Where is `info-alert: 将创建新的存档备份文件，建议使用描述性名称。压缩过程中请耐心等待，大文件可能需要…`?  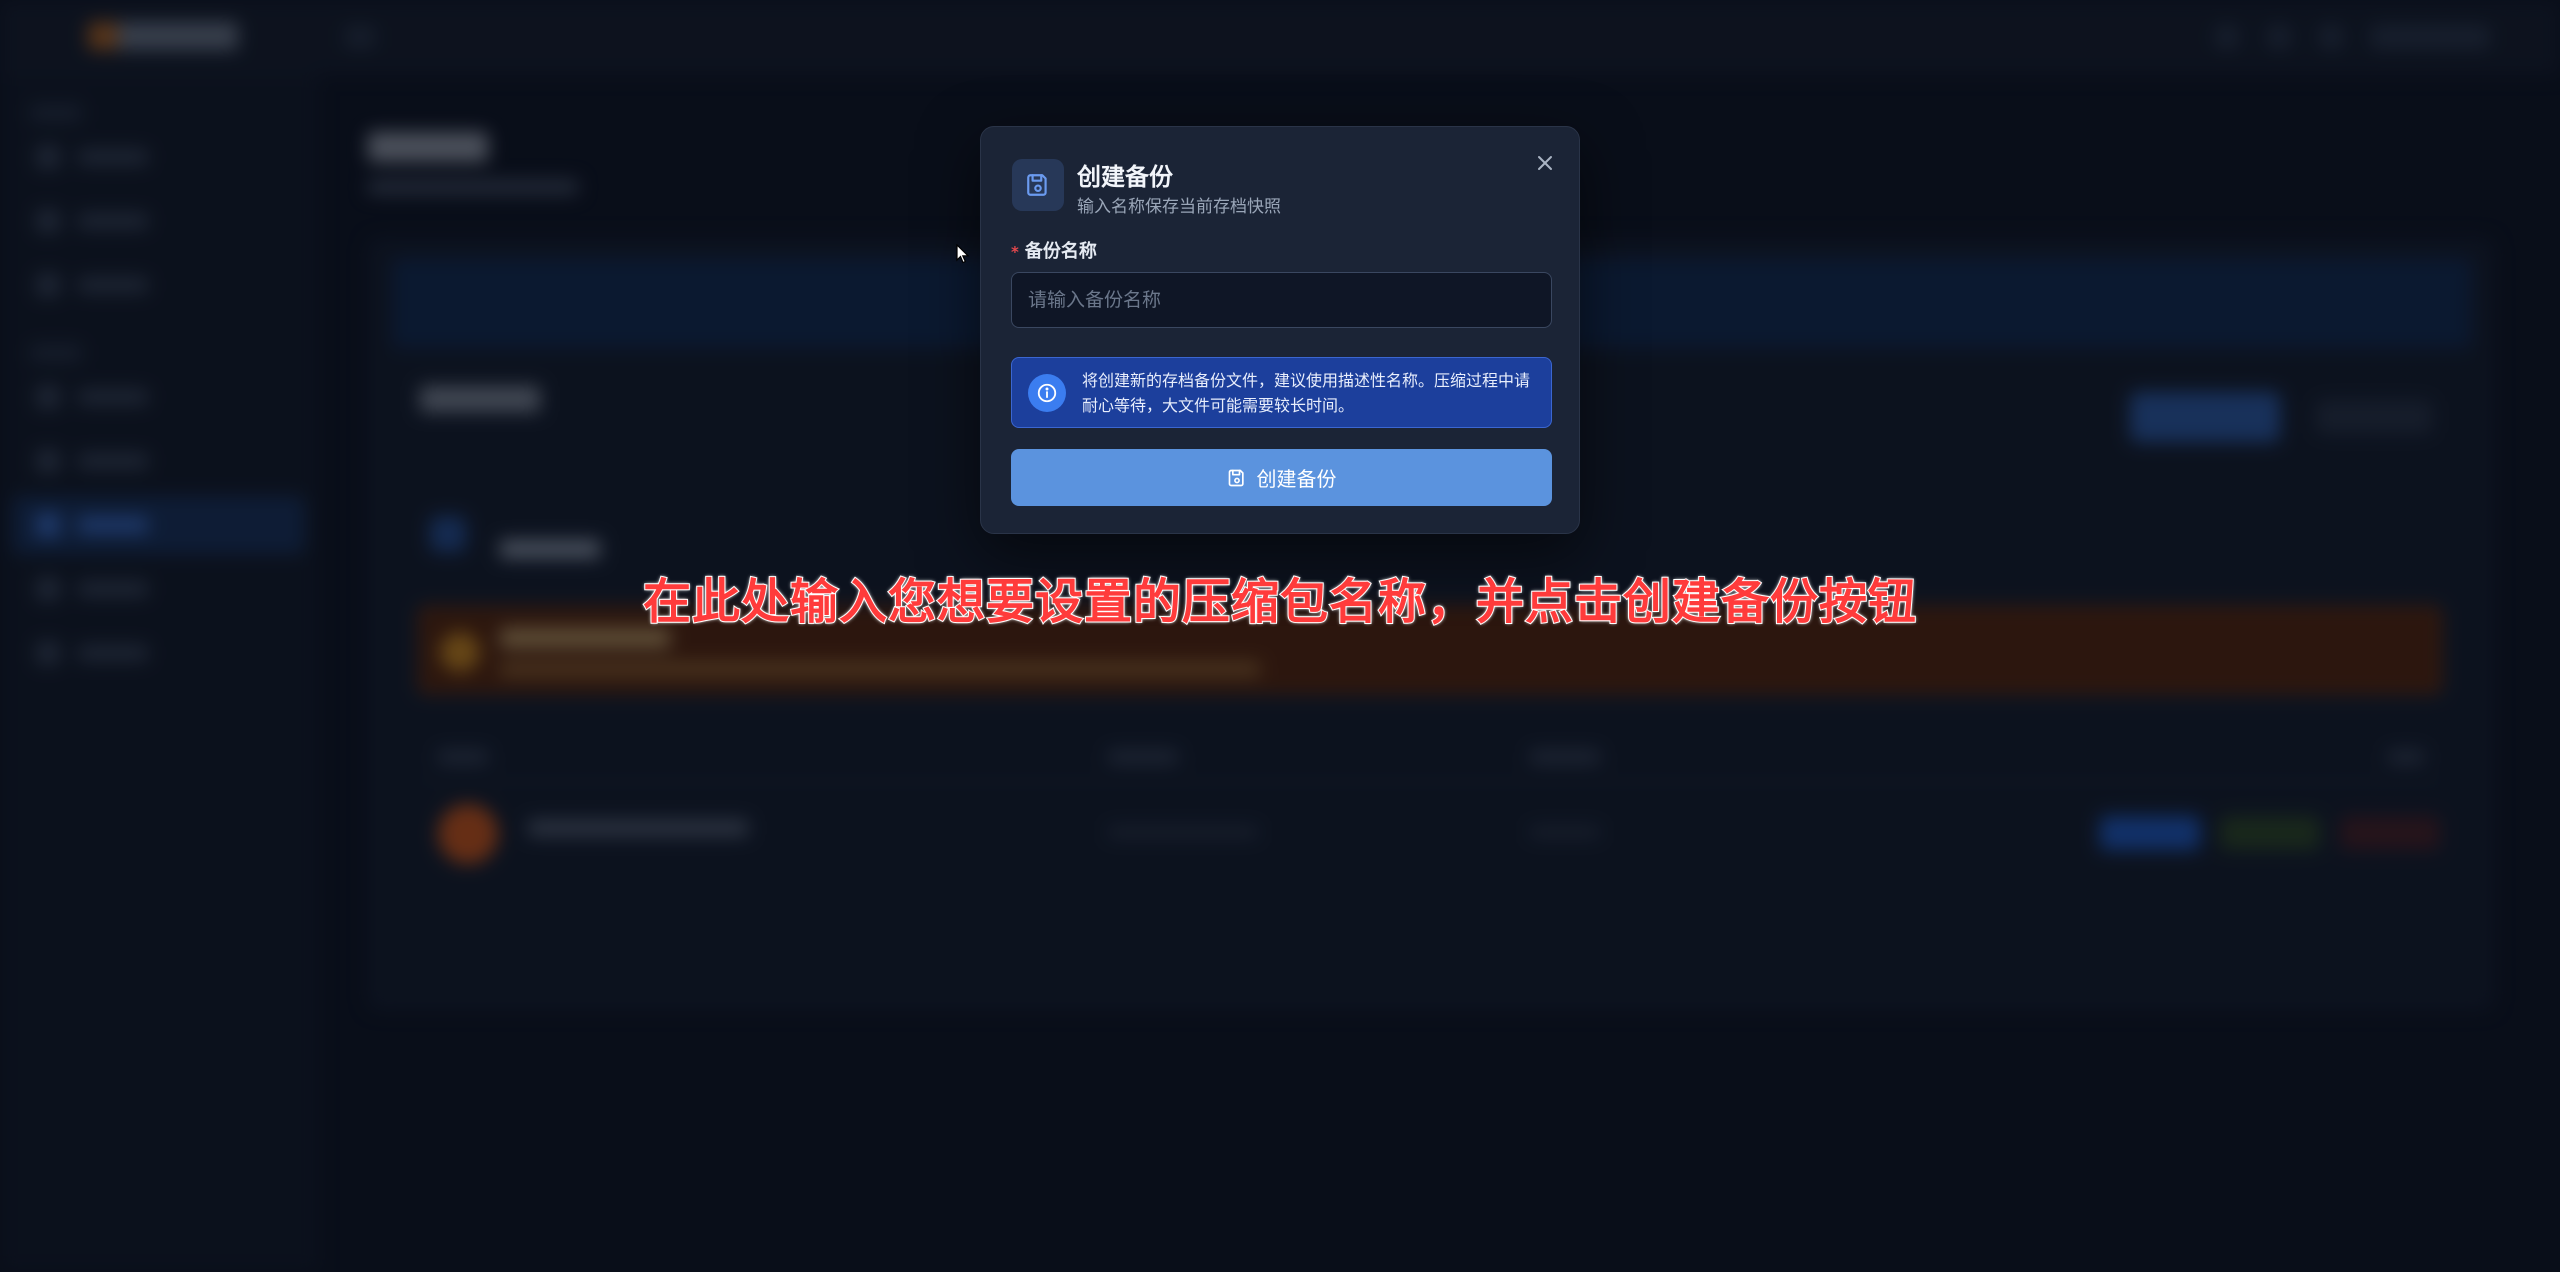 info-alert: 将创建新的存档备份文件，建议使用描述性名称。压缩过程中请耐心等待，大文件可能需要… is located at coordinates (1281, 392).